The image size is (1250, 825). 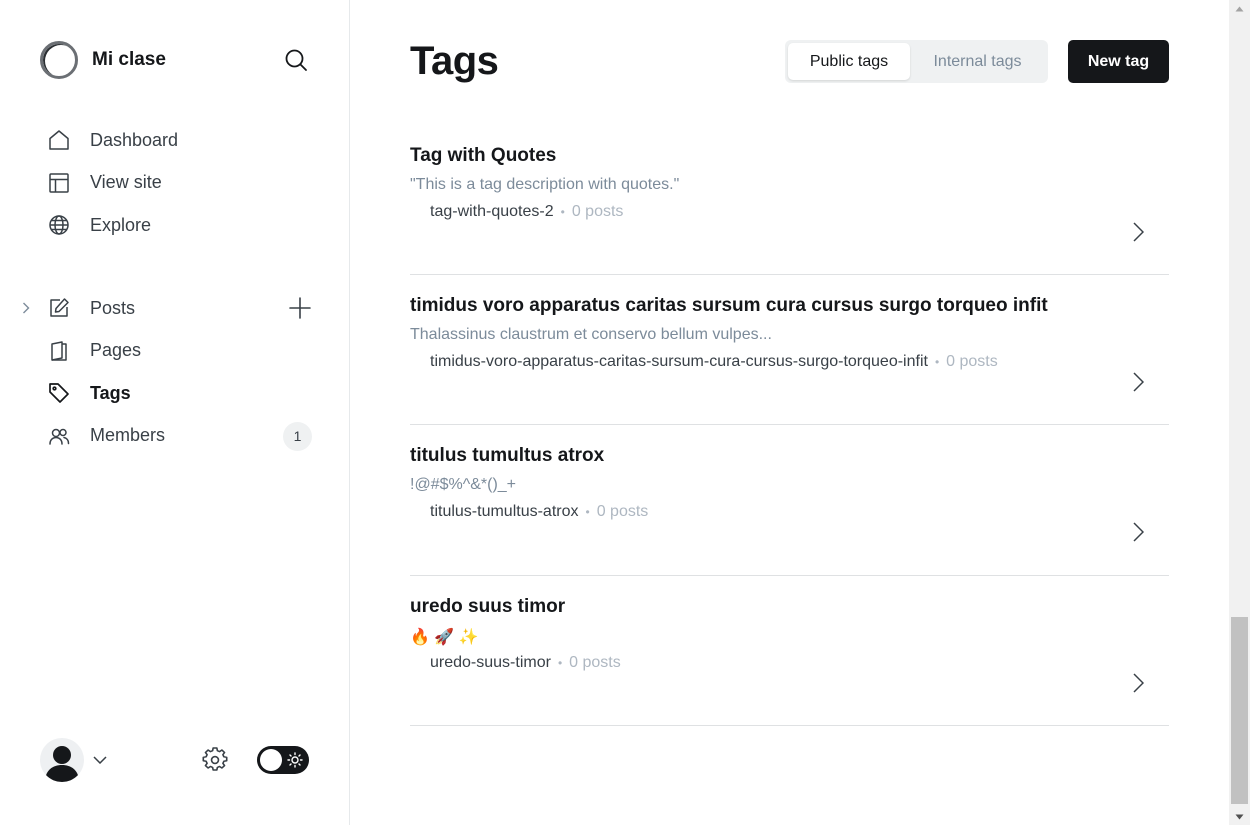 I want to click on chevron-down-icon, so click(x=100, y=760).